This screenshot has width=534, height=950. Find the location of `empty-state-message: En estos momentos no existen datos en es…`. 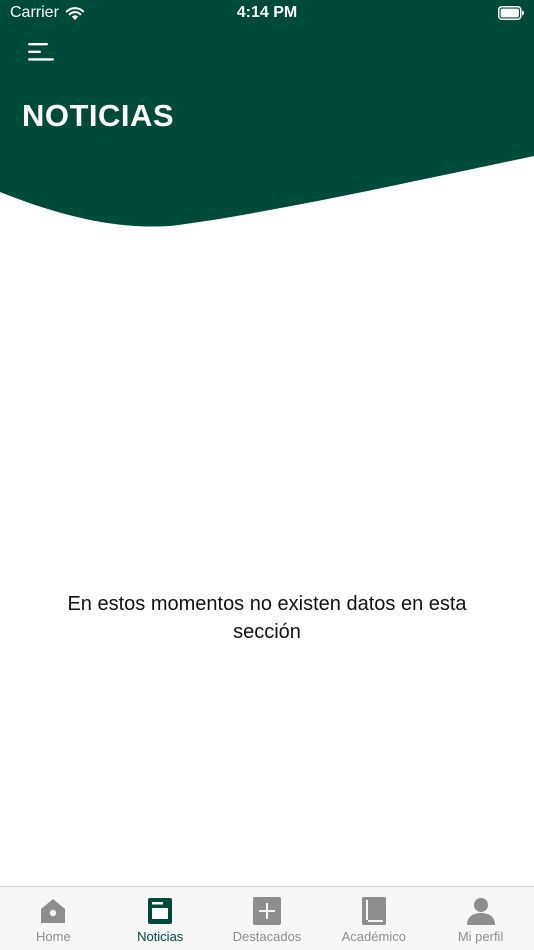

empty-state-message: En estos momentos no existen datos en es… is located at coordinates (267, 618).